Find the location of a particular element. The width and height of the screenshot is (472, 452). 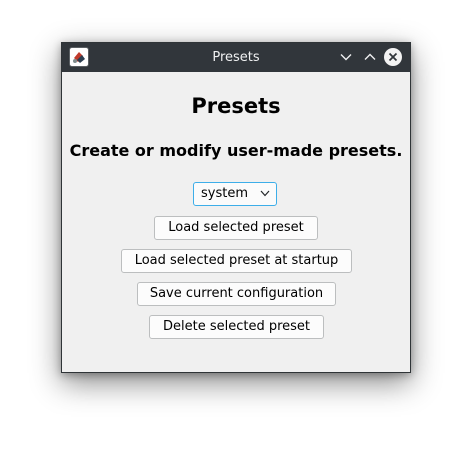

chevron-up-icon is located at coordinates (370, 56).